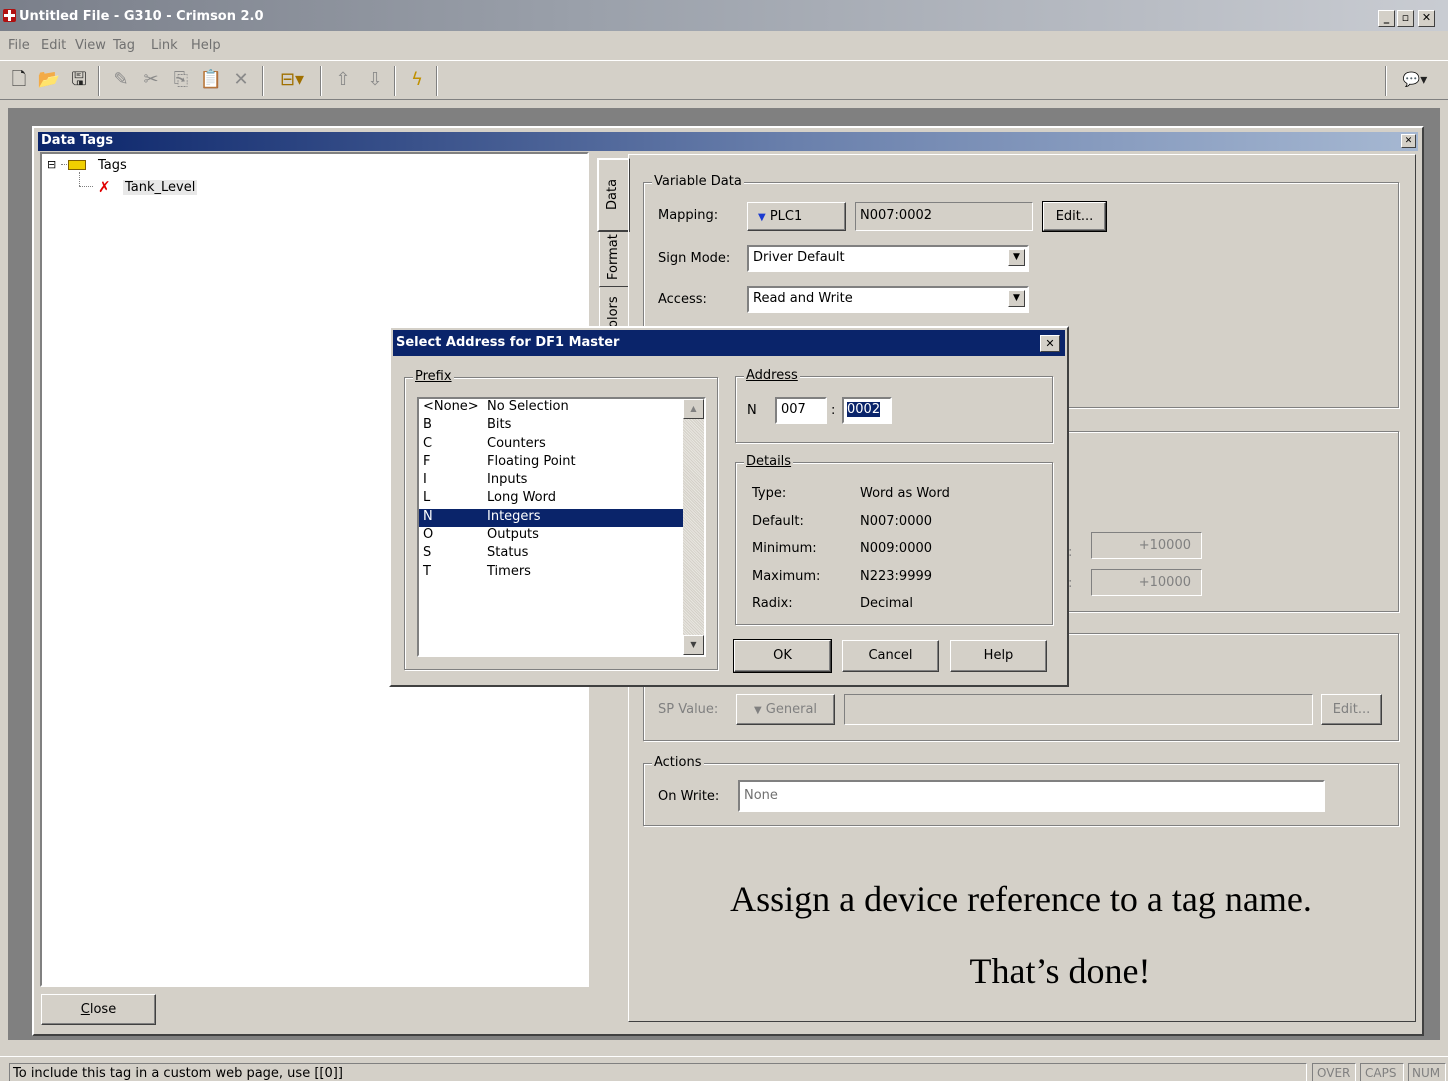 The image size is (1448, 1081). What do you see at coordinates (778, 521) in the screenshot?
I see `detail-default-label: Default:` at bounding box center [778, 521].